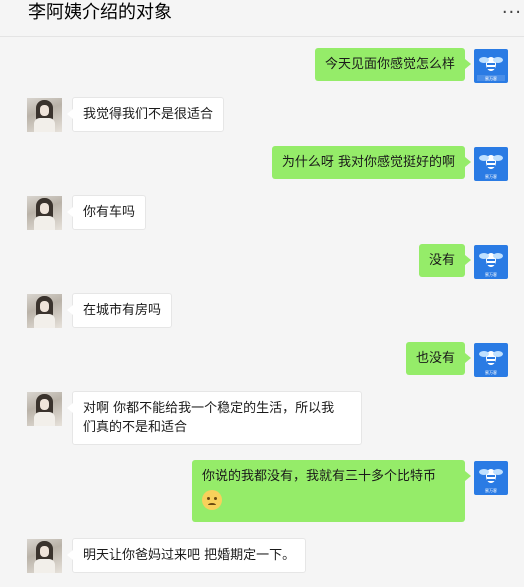  Describe the element at coordinates (435, 358) in the screenshot. I see `message-text: 也没有` at that location.